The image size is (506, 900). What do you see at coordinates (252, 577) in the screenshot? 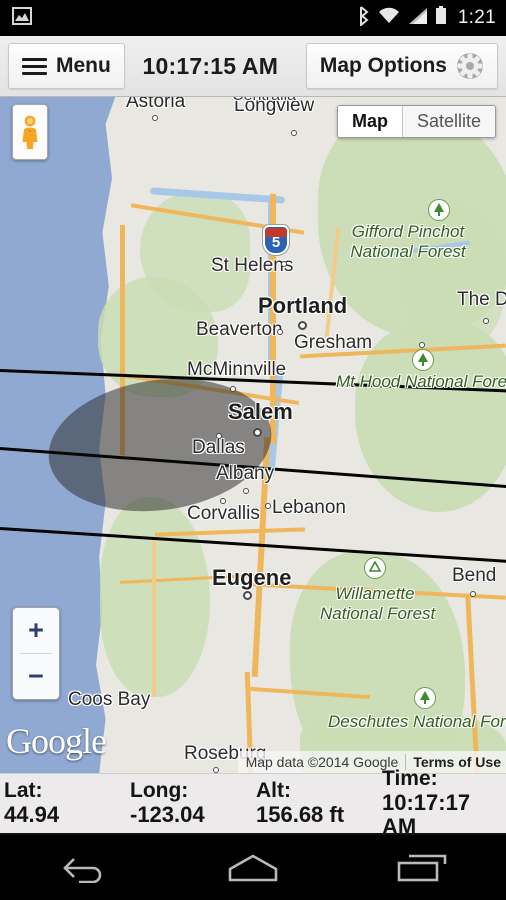
I see `place-label: Eugene` at bounding box center [252, 577].